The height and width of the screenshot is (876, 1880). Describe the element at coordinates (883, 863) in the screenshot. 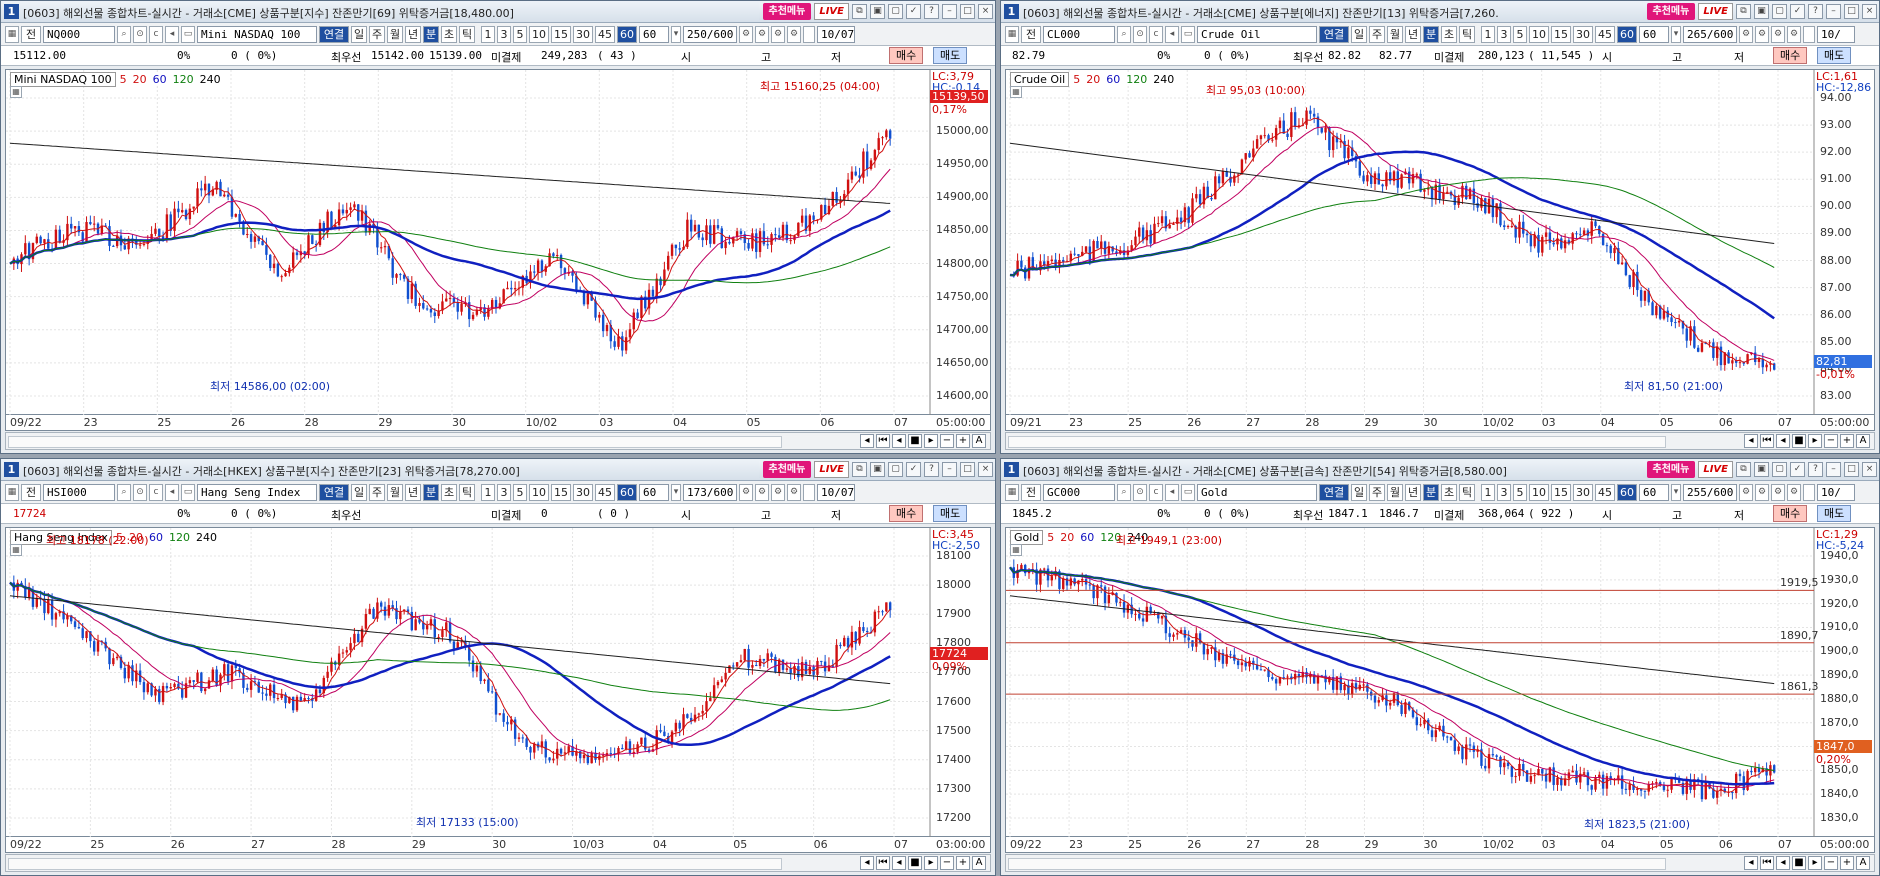

I see `prev-icon: ⏮` at that location.